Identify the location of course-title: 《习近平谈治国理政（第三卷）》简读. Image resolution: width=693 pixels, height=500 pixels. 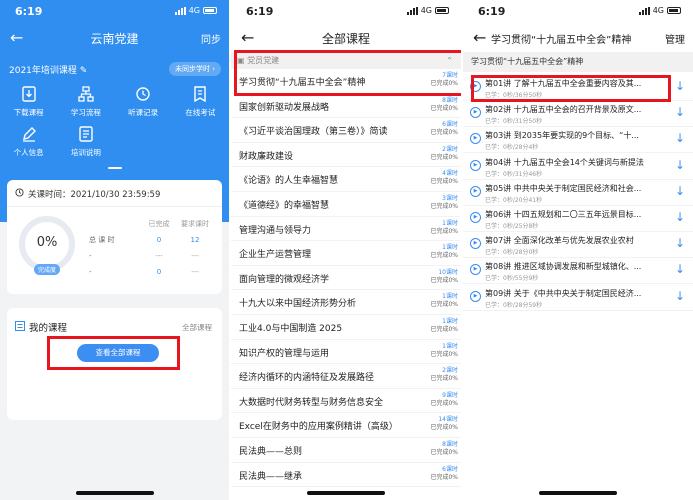
(313, 132).